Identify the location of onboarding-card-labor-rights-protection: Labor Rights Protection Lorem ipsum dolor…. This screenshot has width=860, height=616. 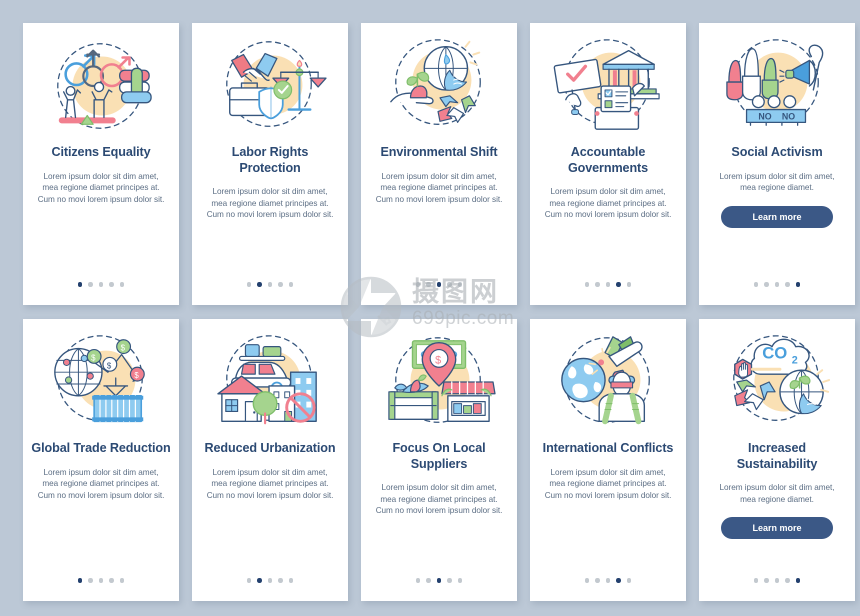
(270, 164).